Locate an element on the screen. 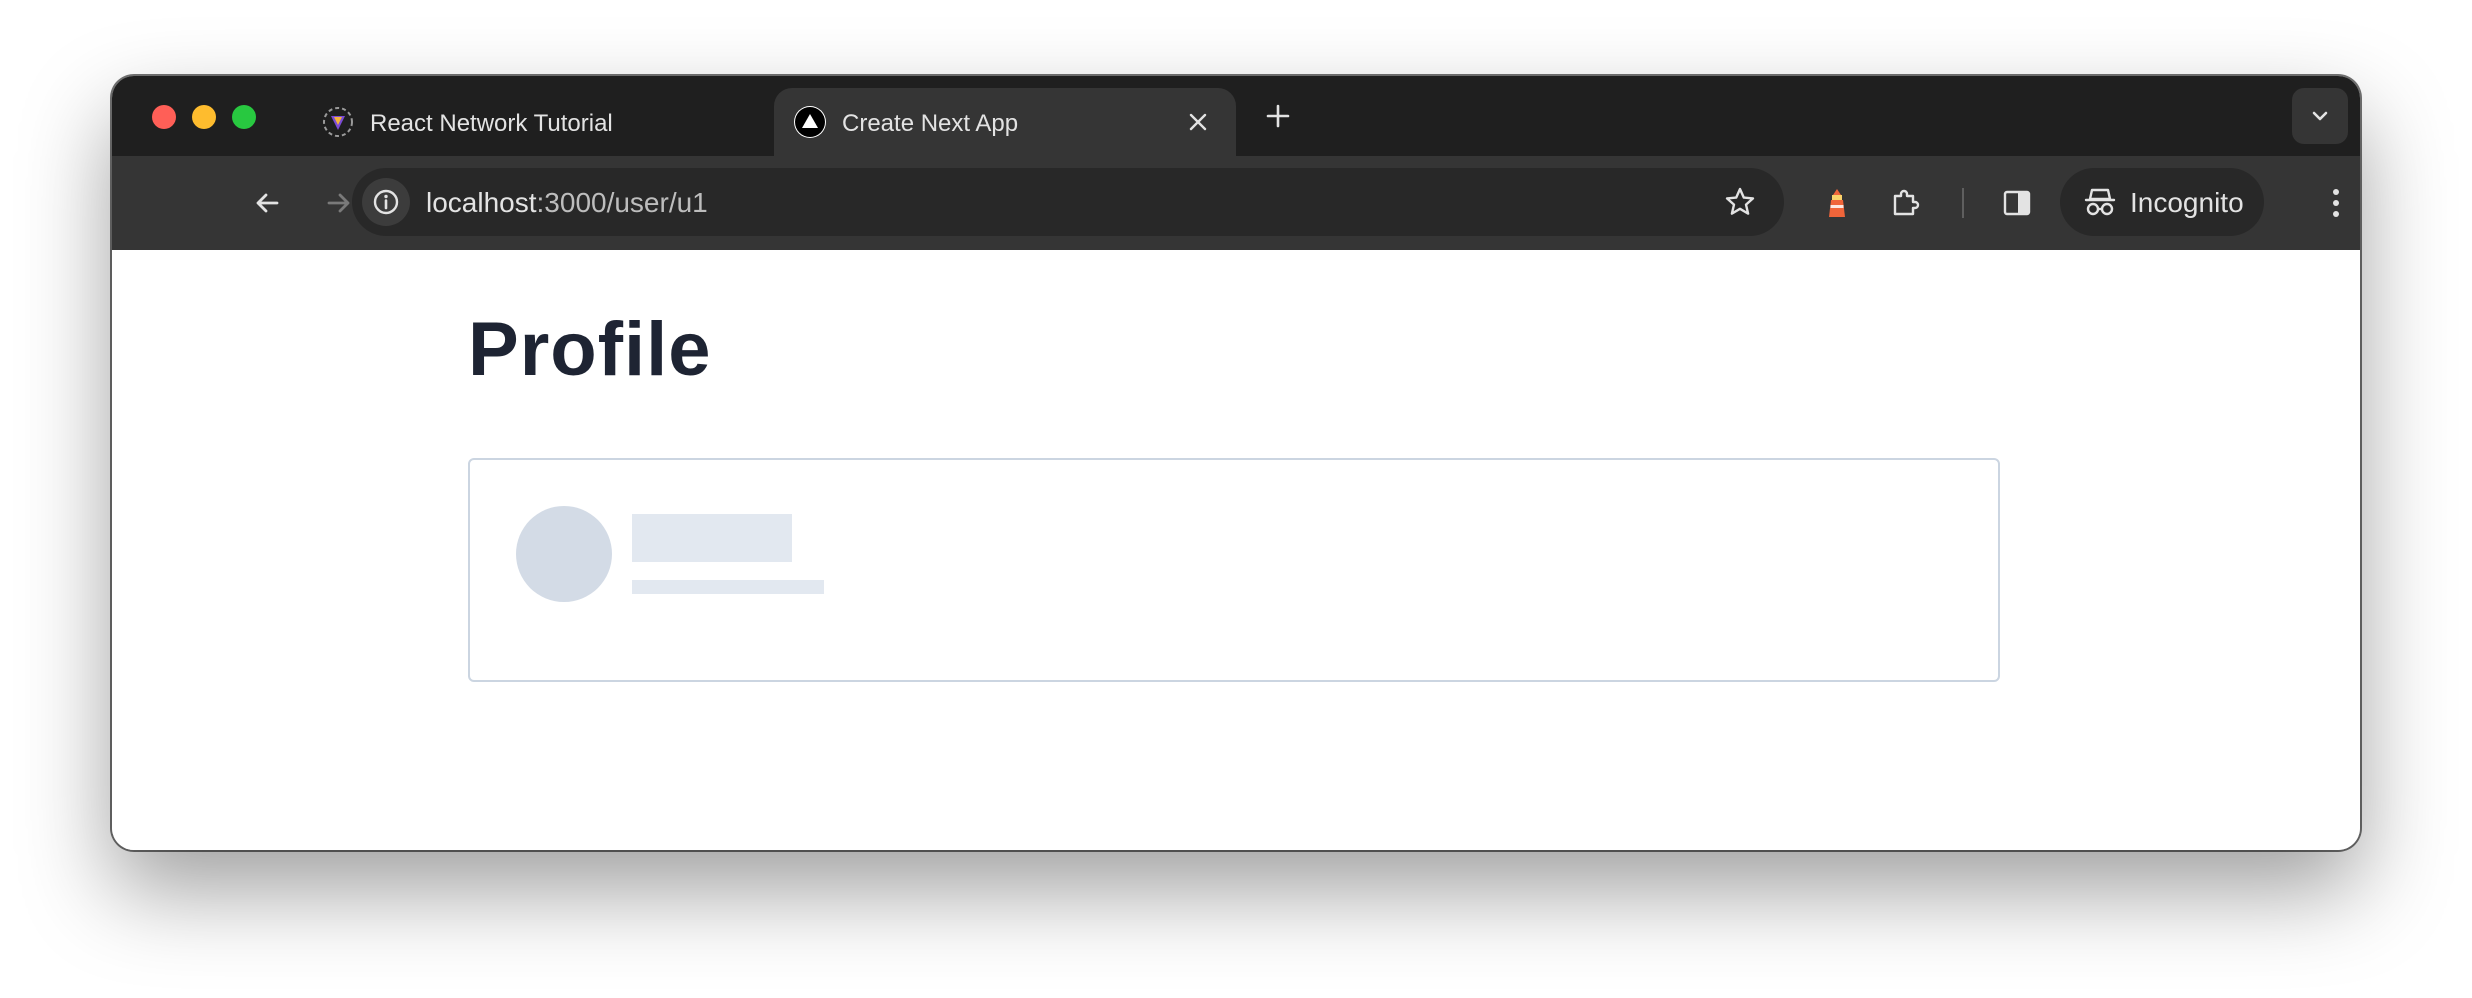  nextjs-triangle-icon is located at coordinates (810, 122).